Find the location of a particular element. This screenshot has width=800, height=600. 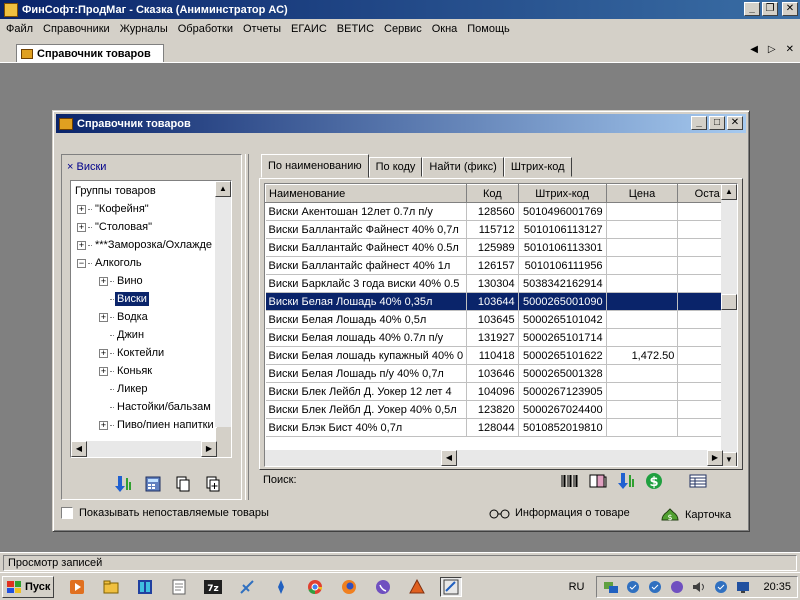

close-button: ✕ is located at coordinates (790, 9).